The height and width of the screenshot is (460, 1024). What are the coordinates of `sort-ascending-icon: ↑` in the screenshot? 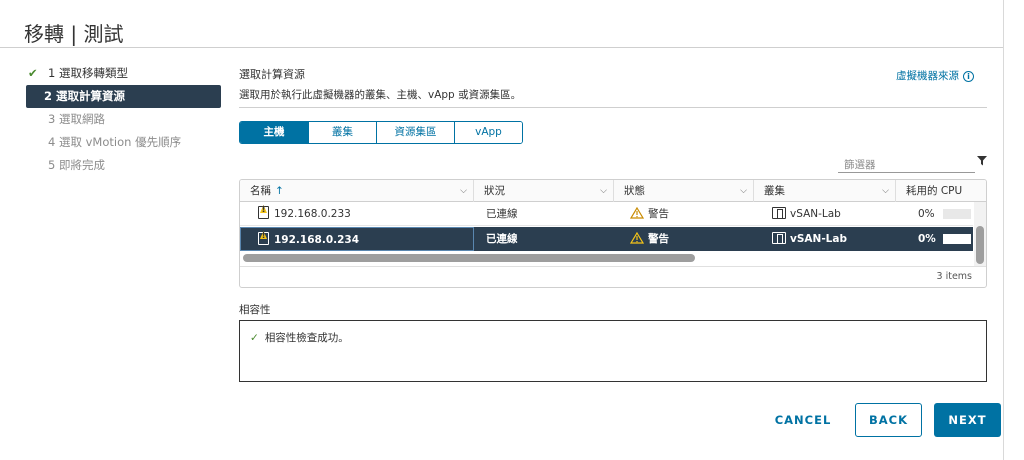 It's located at (279, 191).